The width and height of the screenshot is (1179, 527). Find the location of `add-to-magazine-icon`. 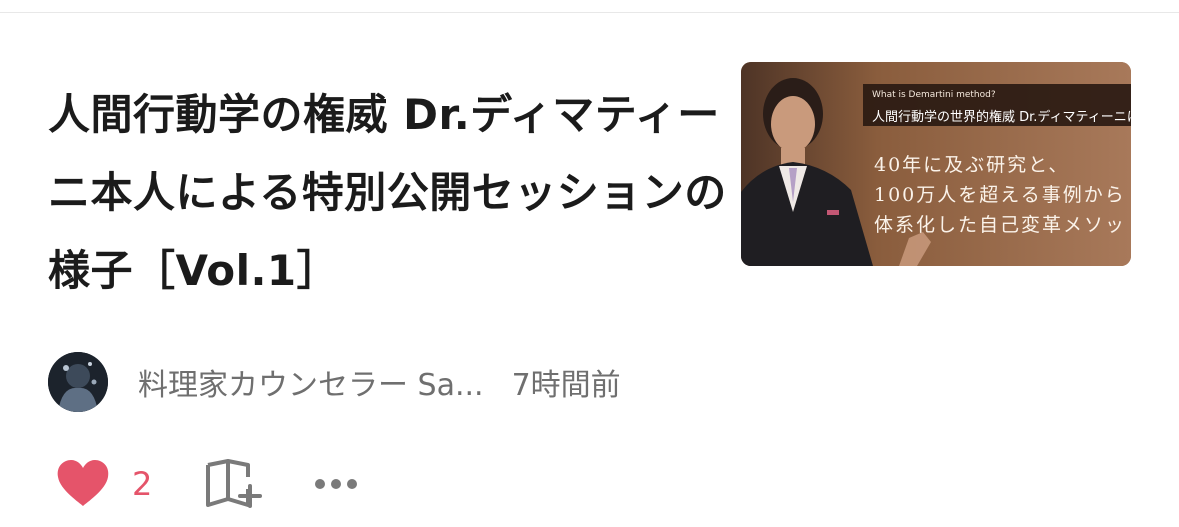

add-to-magazine-icon is located at coordinates (234, 483).